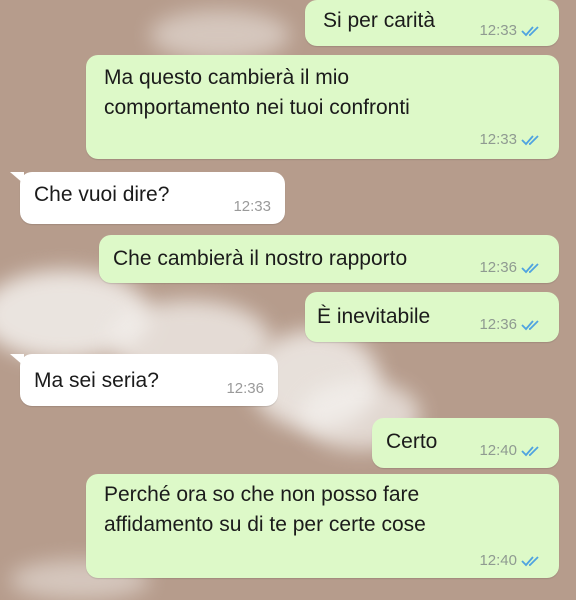 The height and width of the screenshot is (600, 576). What do you see at coordinates (412, 441) in the screenshot?
I see `message-text: Certo` at bounding box center [412, 441].